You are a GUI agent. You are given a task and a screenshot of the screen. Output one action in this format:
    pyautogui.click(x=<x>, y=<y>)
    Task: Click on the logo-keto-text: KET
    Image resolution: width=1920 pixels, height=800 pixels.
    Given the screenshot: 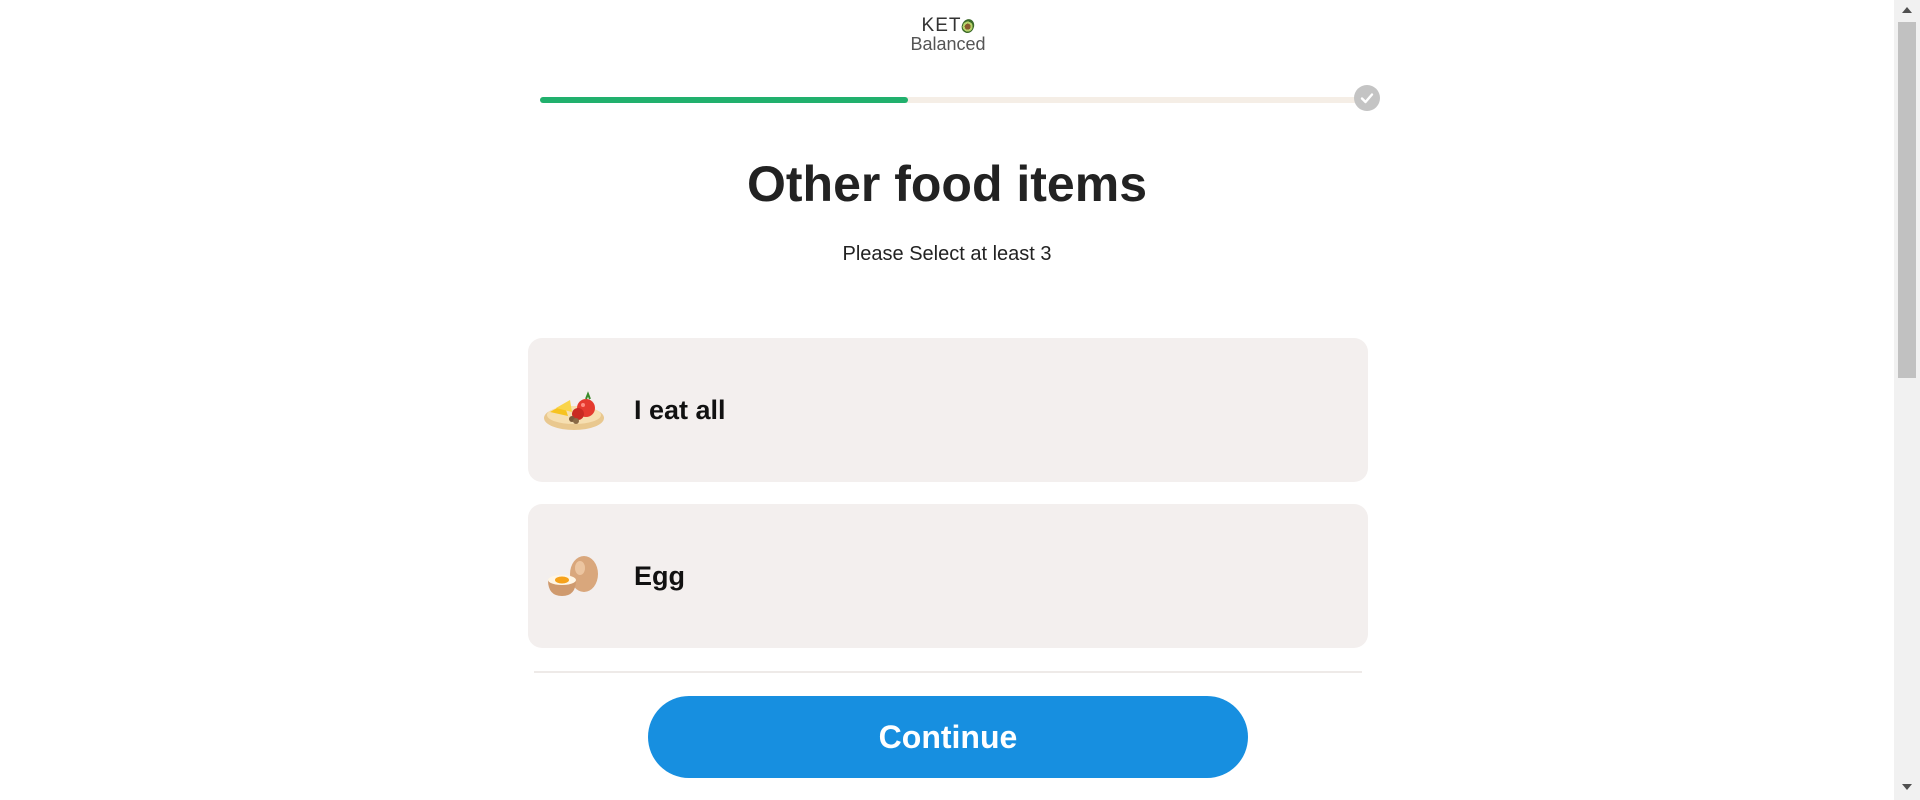 What is the action you would take?
    pyautogui.click(x=941, y=25)
    